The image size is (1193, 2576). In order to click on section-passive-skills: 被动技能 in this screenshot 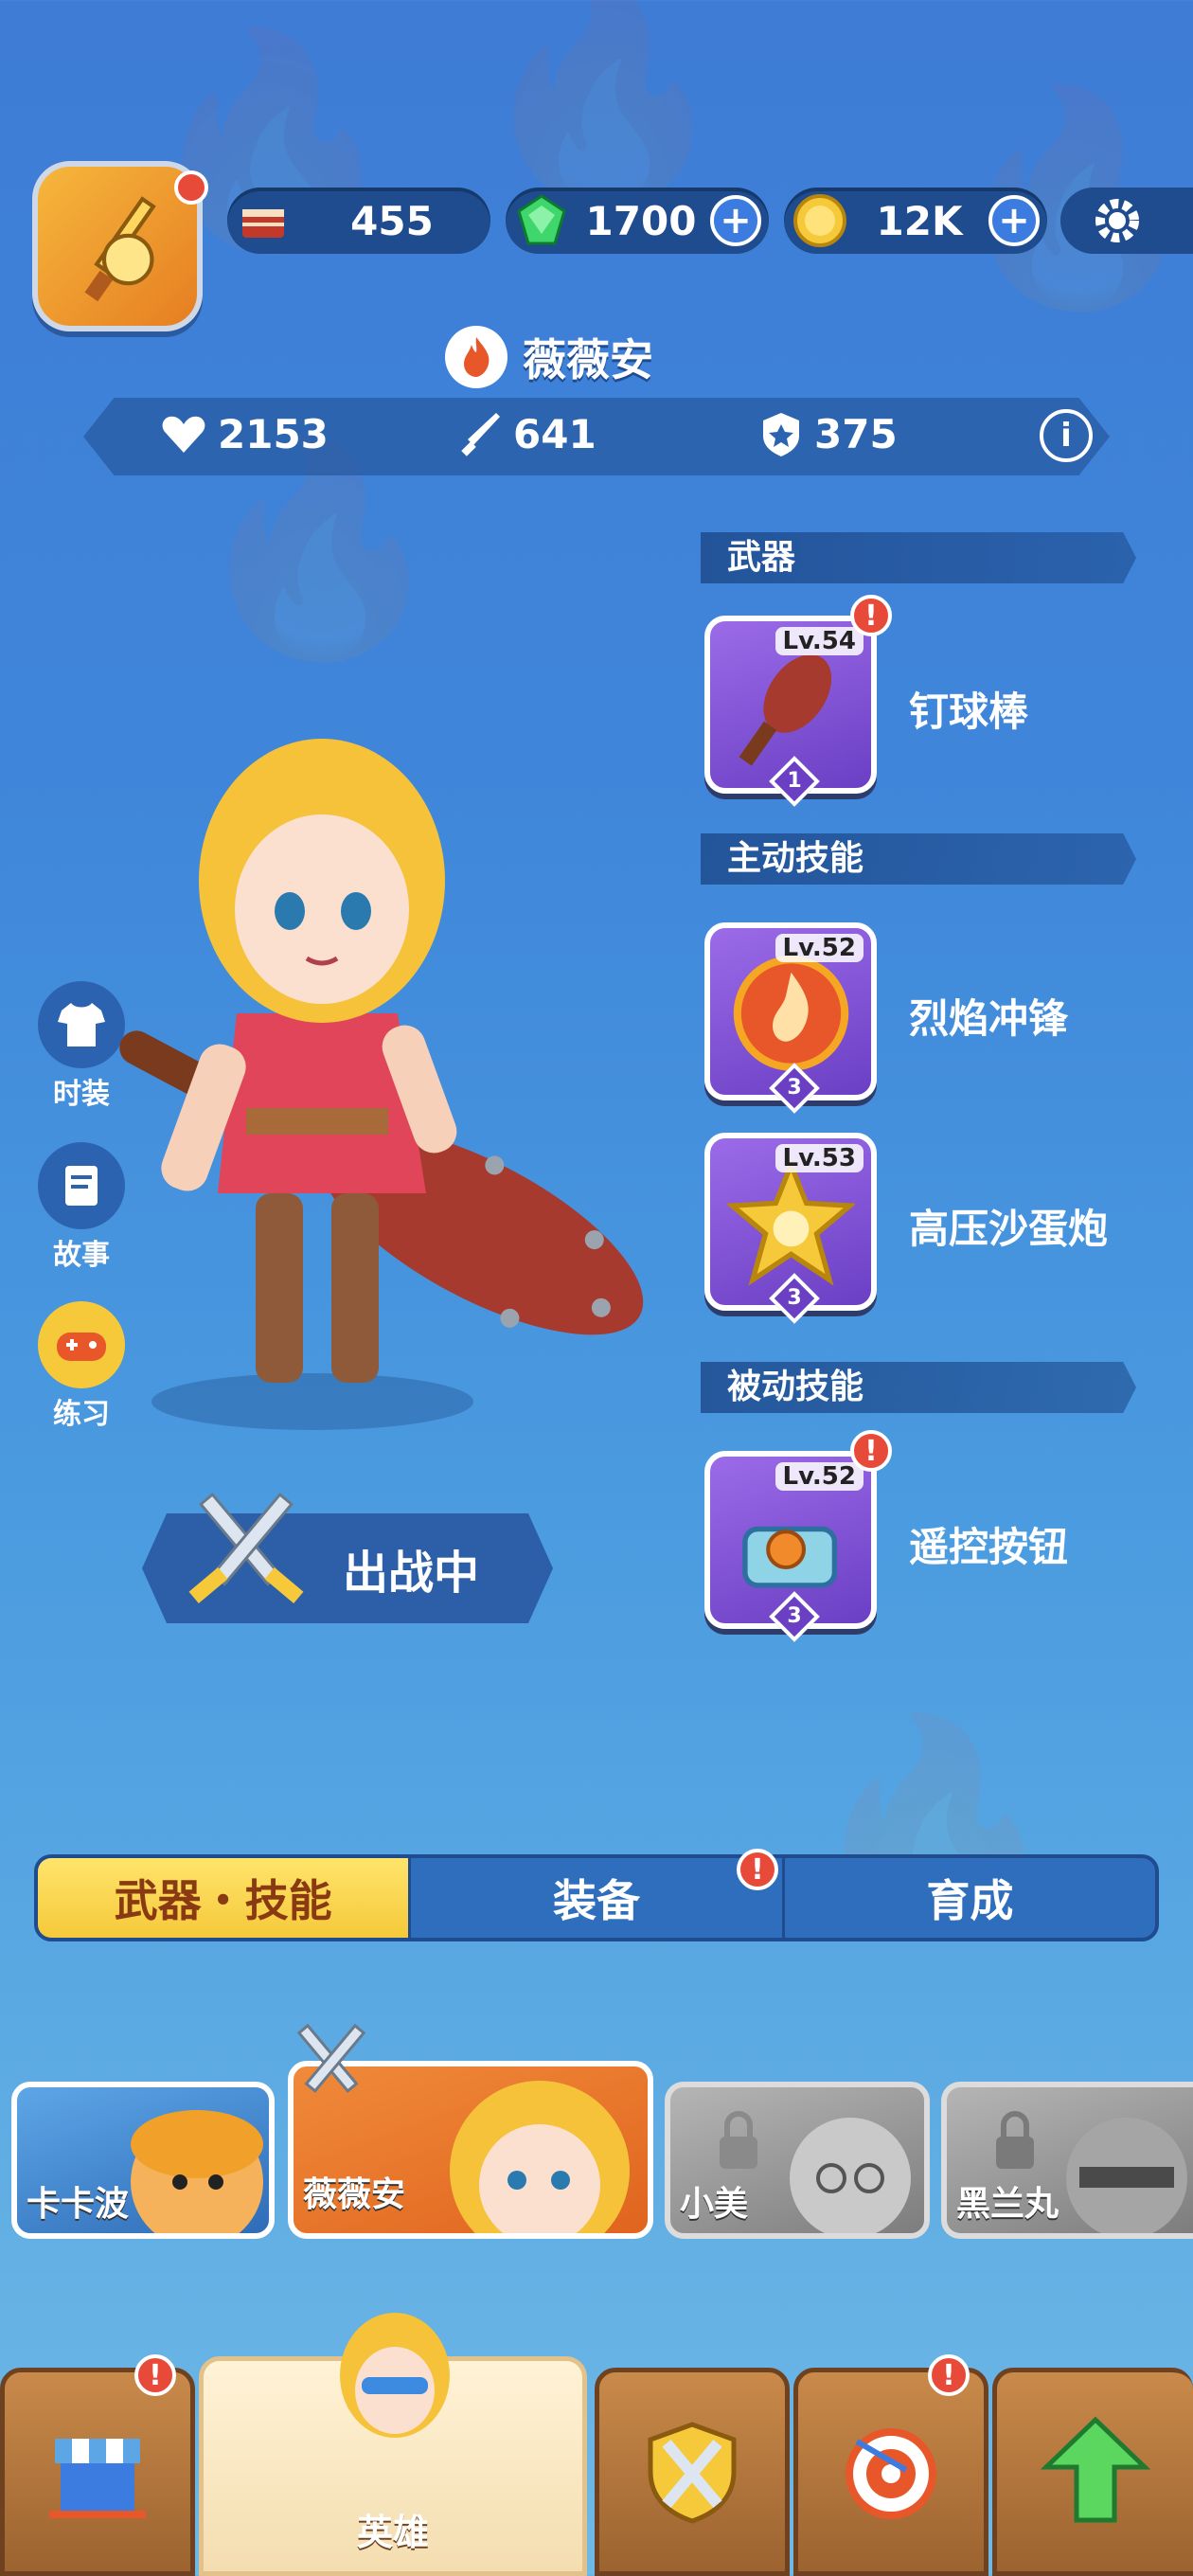, I will do `click(918, 1387)`.